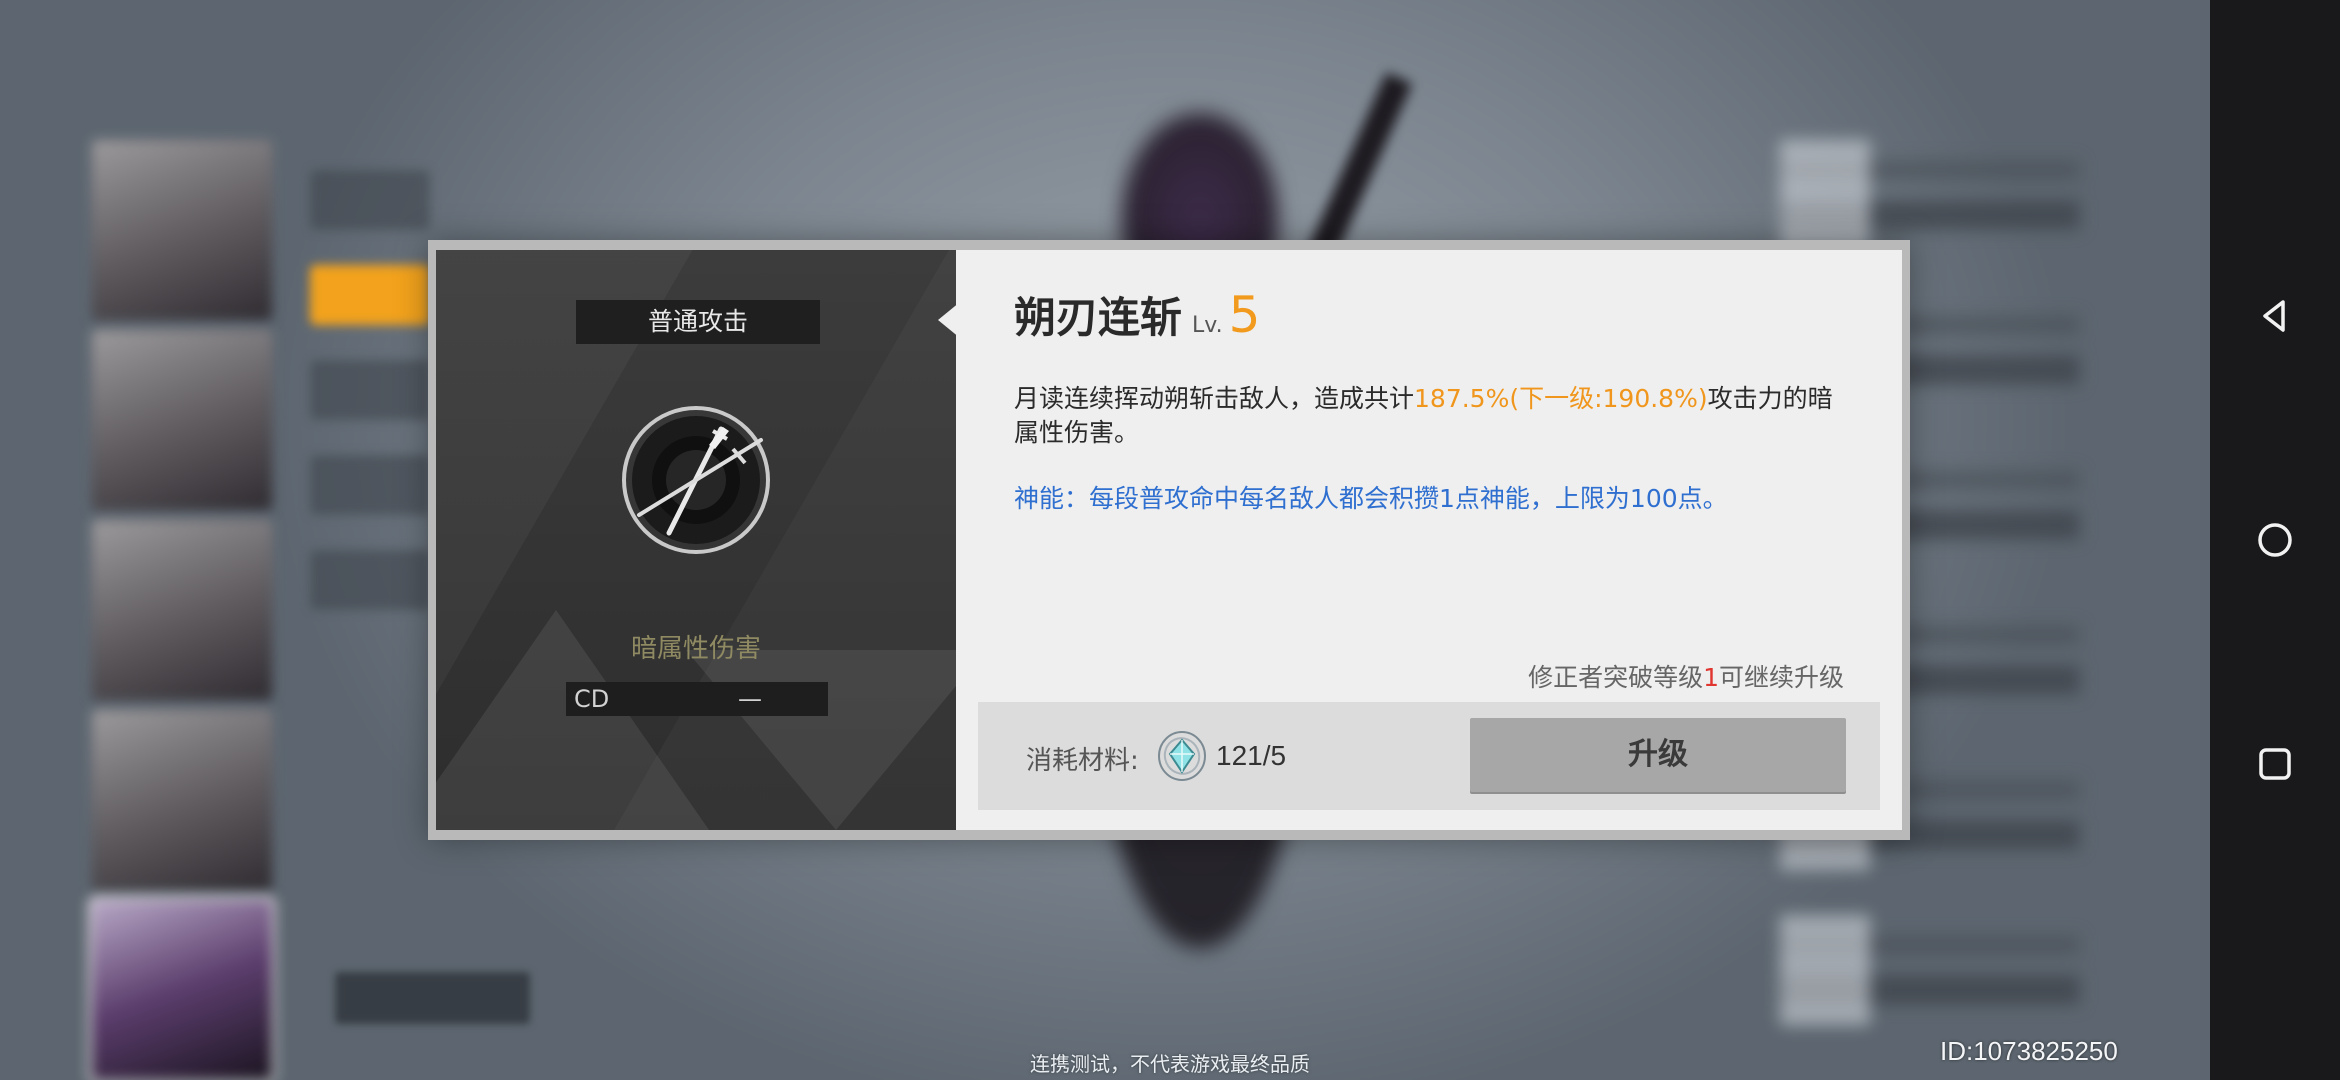 The height and width of the screenshot is (1080, 2340). I want to click on level-prefix: Lv., so click(1207, 325).